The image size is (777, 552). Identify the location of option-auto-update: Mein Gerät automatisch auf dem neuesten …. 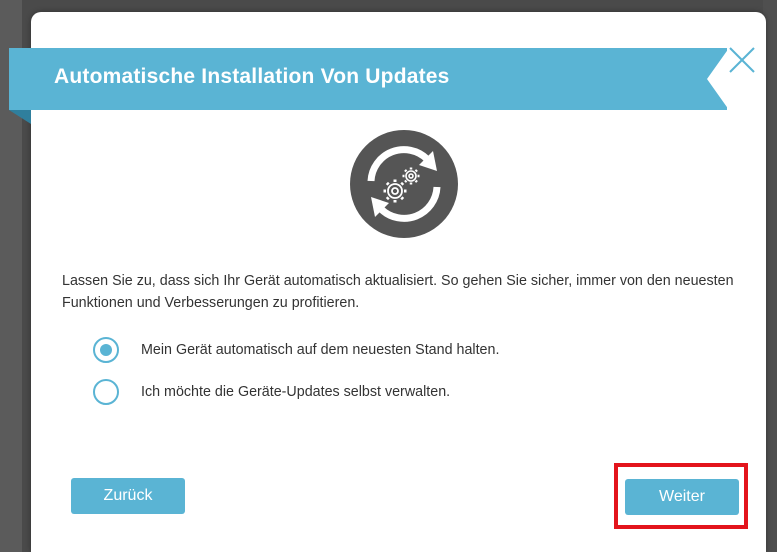
(296, 350).